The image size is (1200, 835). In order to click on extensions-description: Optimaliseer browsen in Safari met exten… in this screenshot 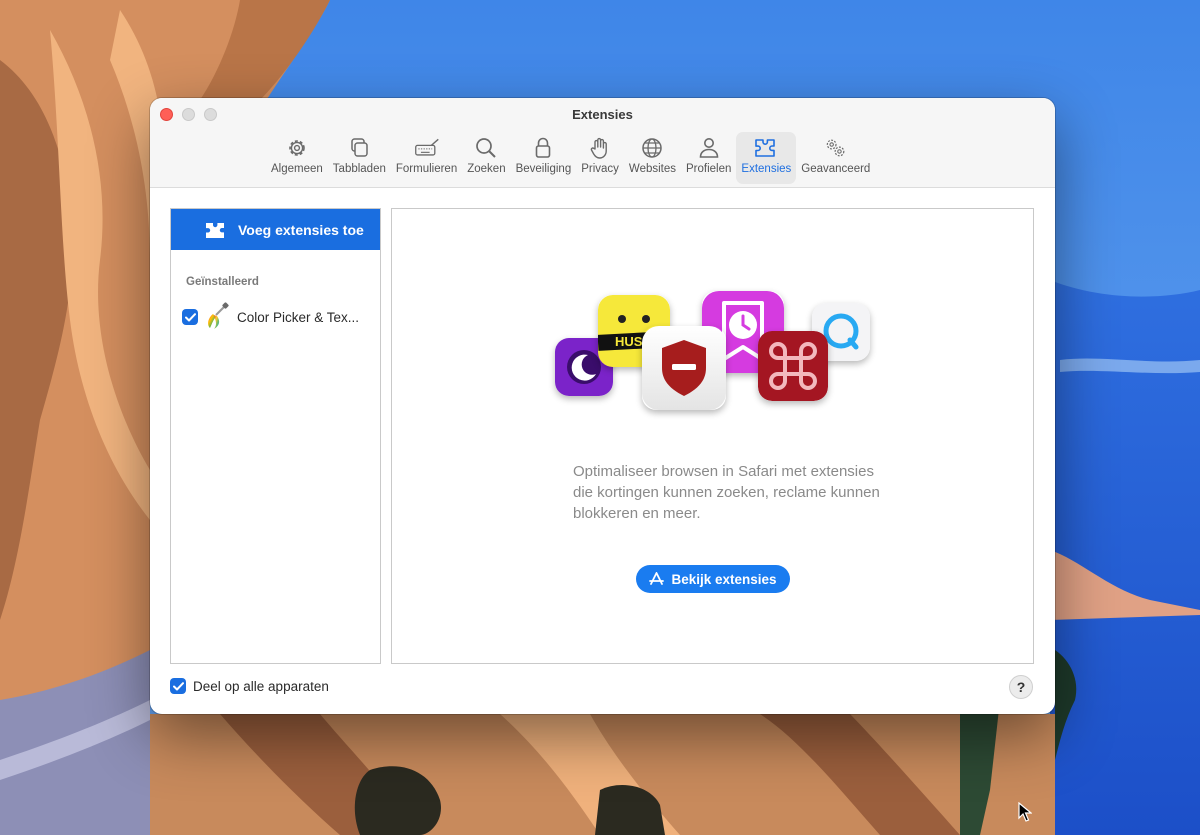, I will do `click(726, 492)`.